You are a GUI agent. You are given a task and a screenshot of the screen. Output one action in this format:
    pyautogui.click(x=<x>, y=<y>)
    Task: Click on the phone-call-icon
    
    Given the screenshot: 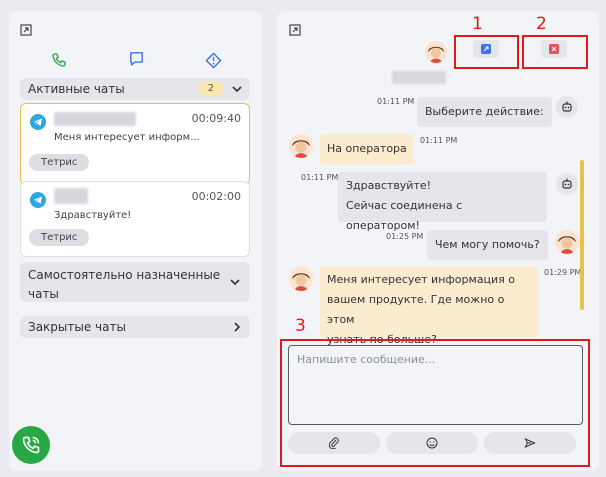 What is the action you would take?
    pyautogui.click(x=31, y=445)
    